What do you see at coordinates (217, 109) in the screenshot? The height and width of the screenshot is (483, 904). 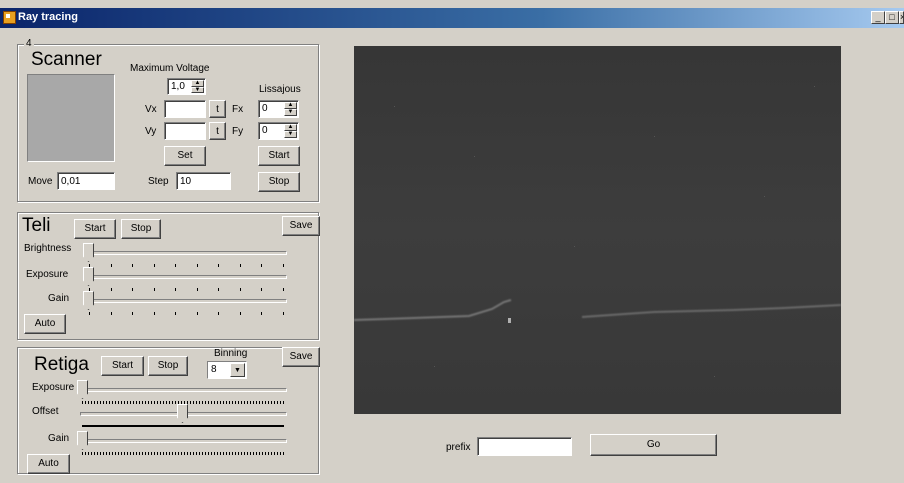 I see `vx-t-button: t` at bounding box center [217, 109].